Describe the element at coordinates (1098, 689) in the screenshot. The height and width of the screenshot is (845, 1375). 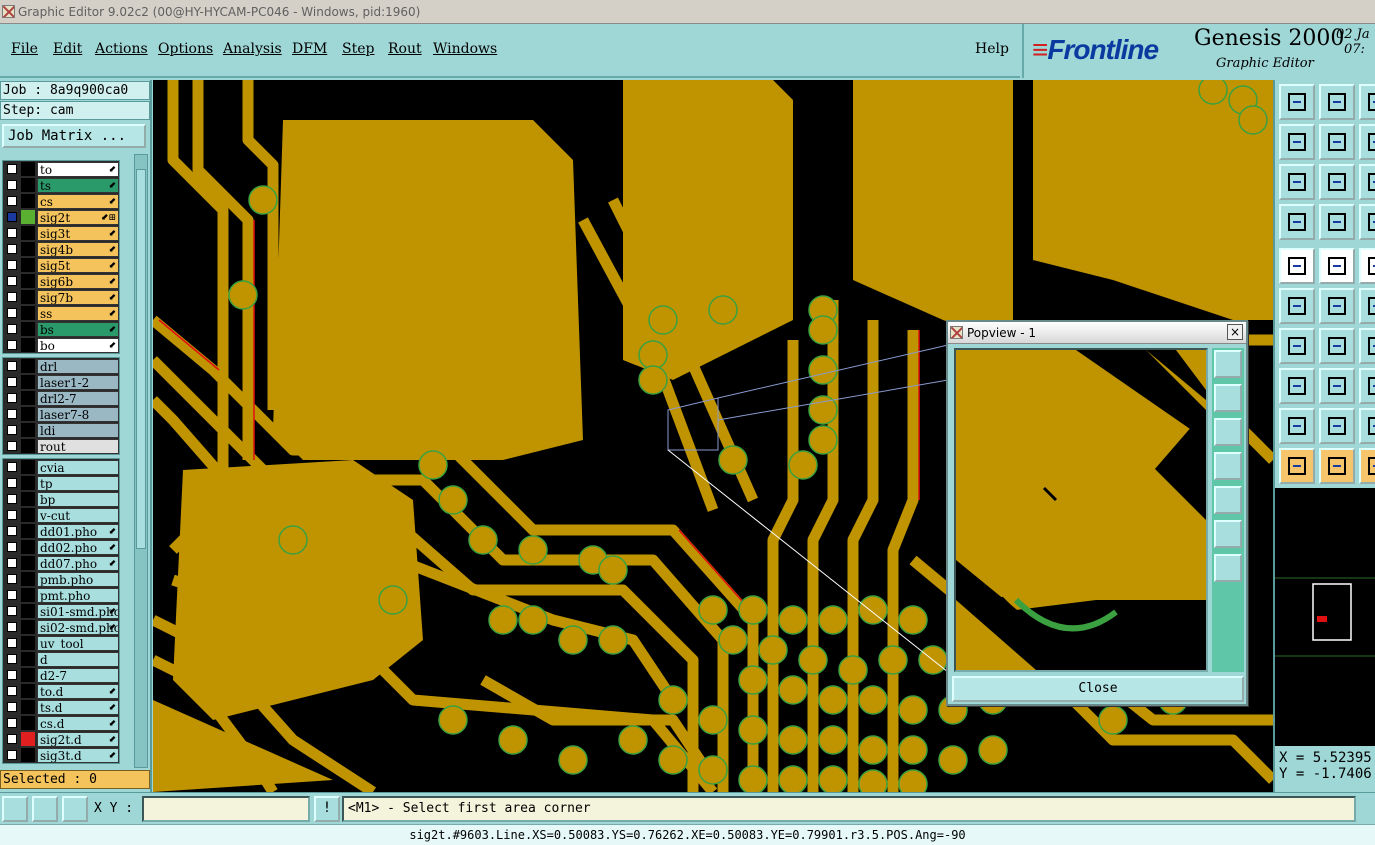
I see `popview-close-button: Close` at that location.